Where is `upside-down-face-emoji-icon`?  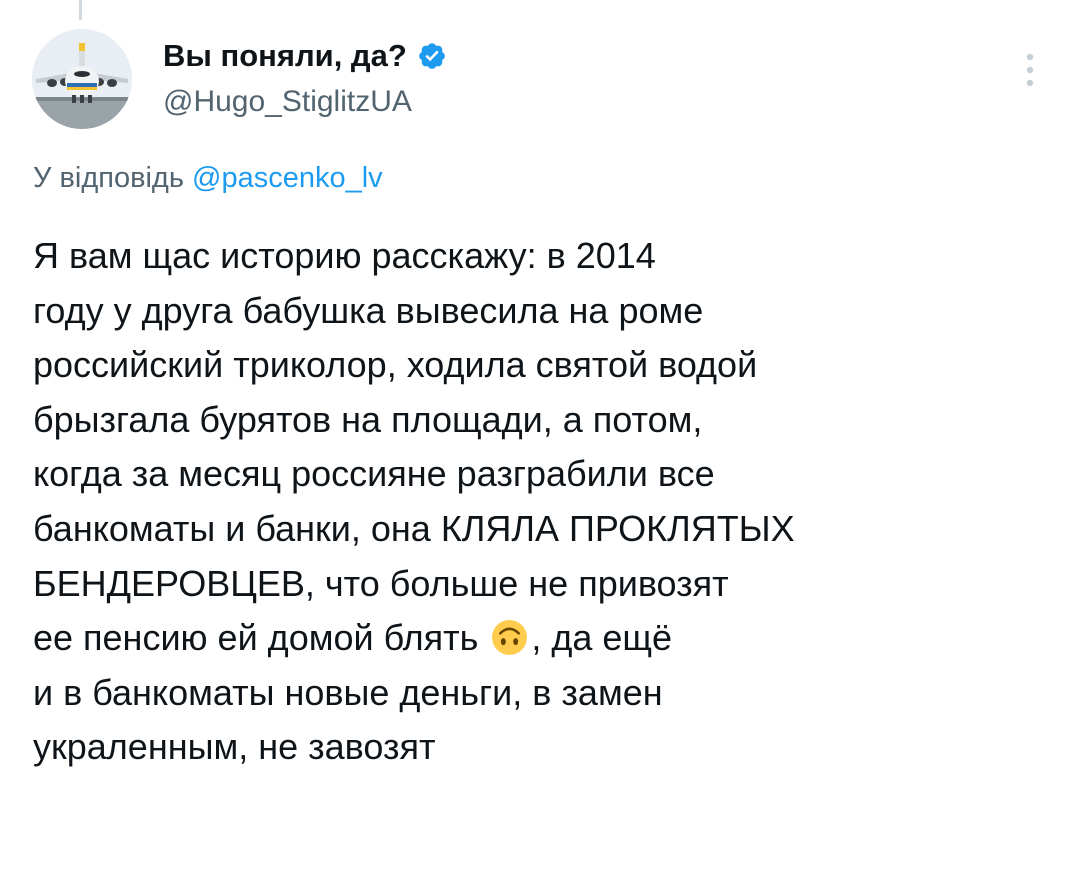 upside-down-face-emoji-icon is located at coordinates (509, 637).